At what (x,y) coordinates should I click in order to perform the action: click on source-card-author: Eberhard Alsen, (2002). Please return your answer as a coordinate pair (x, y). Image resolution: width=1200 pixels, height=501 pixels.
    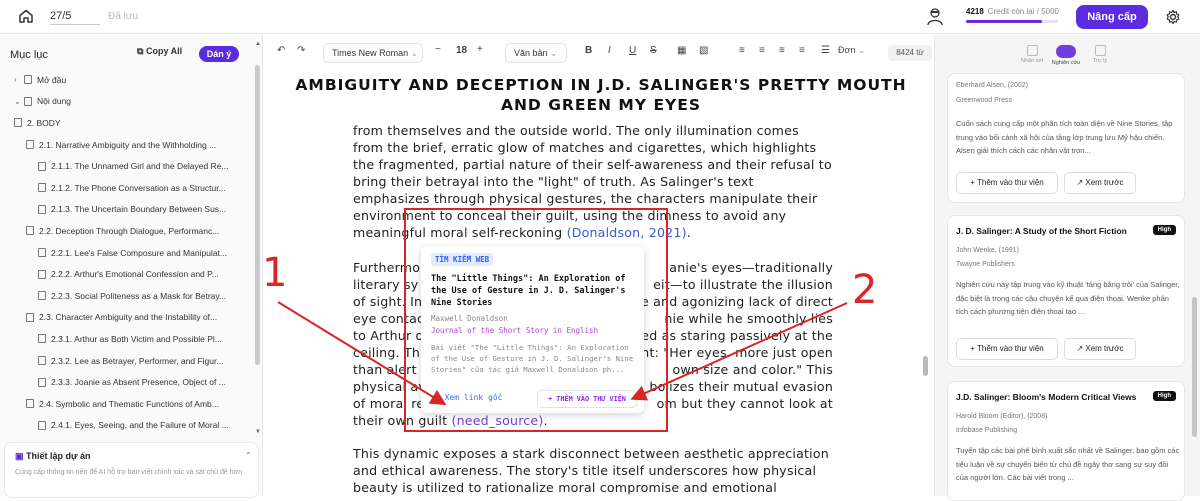
    Looking at the image, I should click on (992, 85).